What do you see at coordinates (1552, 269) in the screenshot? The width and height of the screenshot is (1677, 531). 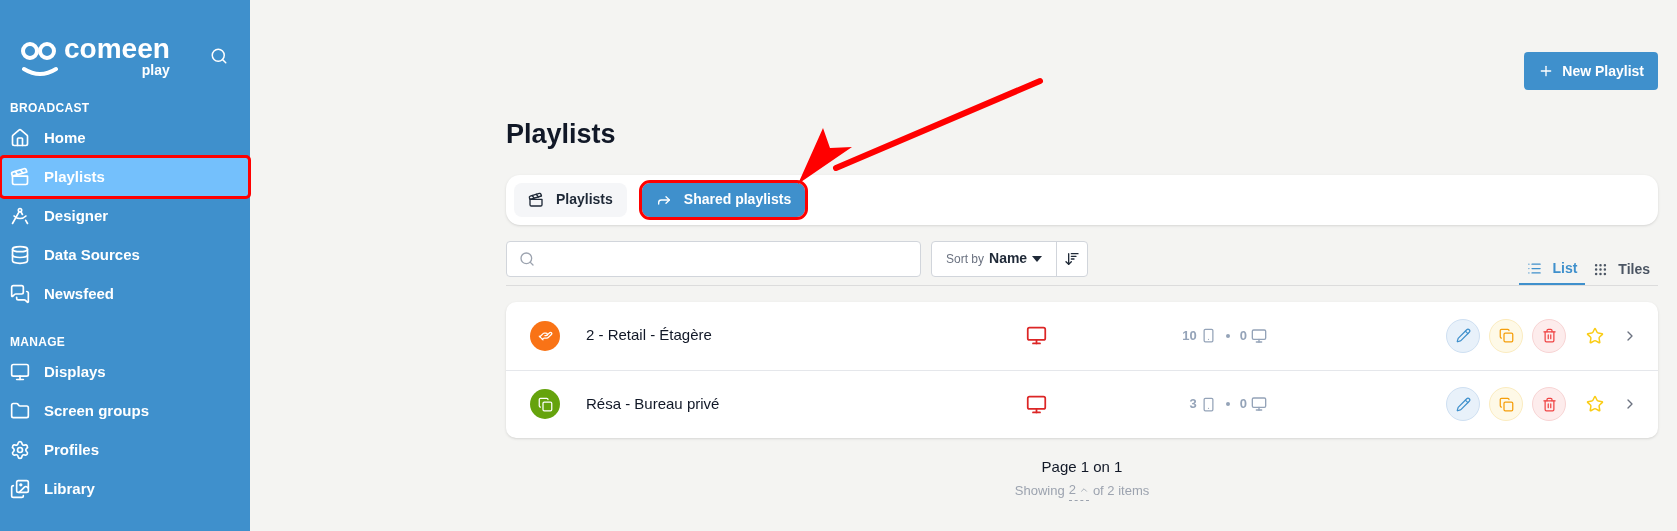 I see `view-toggle: List` at bounding box center [1552, 269].